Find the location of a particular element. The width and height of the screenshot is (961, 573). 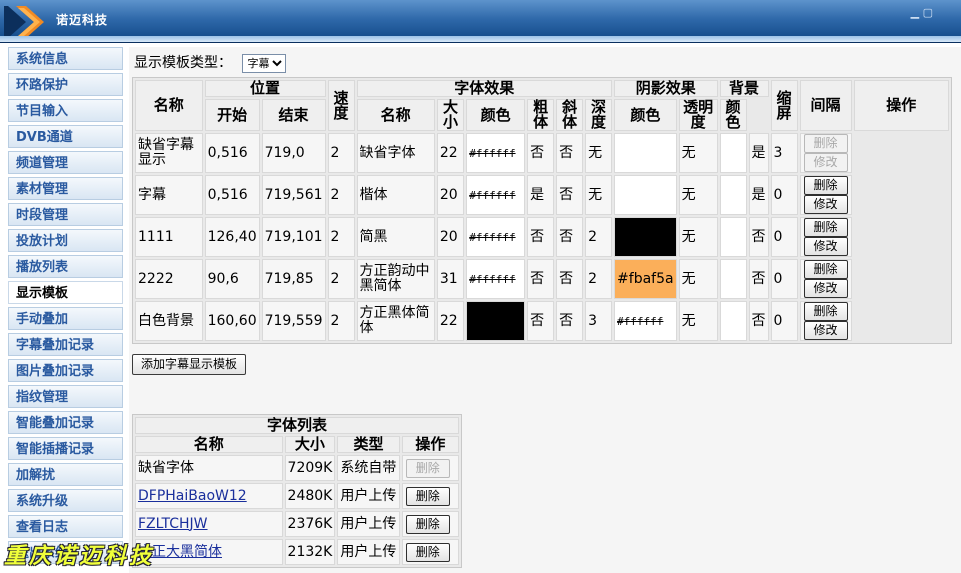

cell-name: 白色背景 is located at coordinates (169, 321).